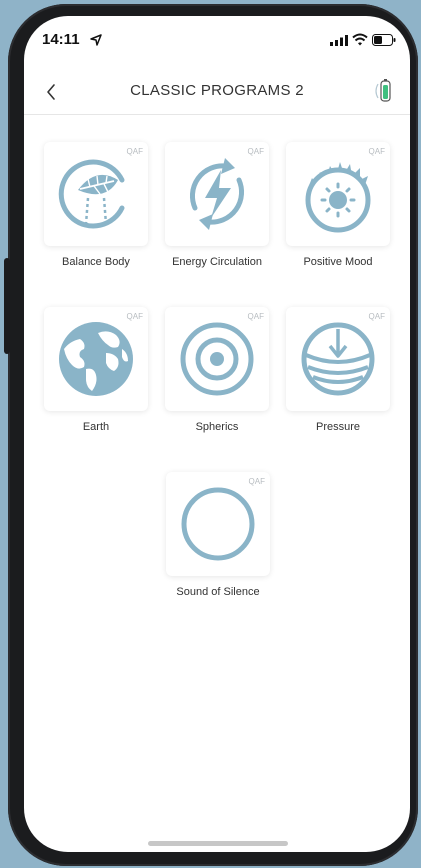 This screenshot has height=868, width=421. I want to click on ring-icon, so click(218, 524).